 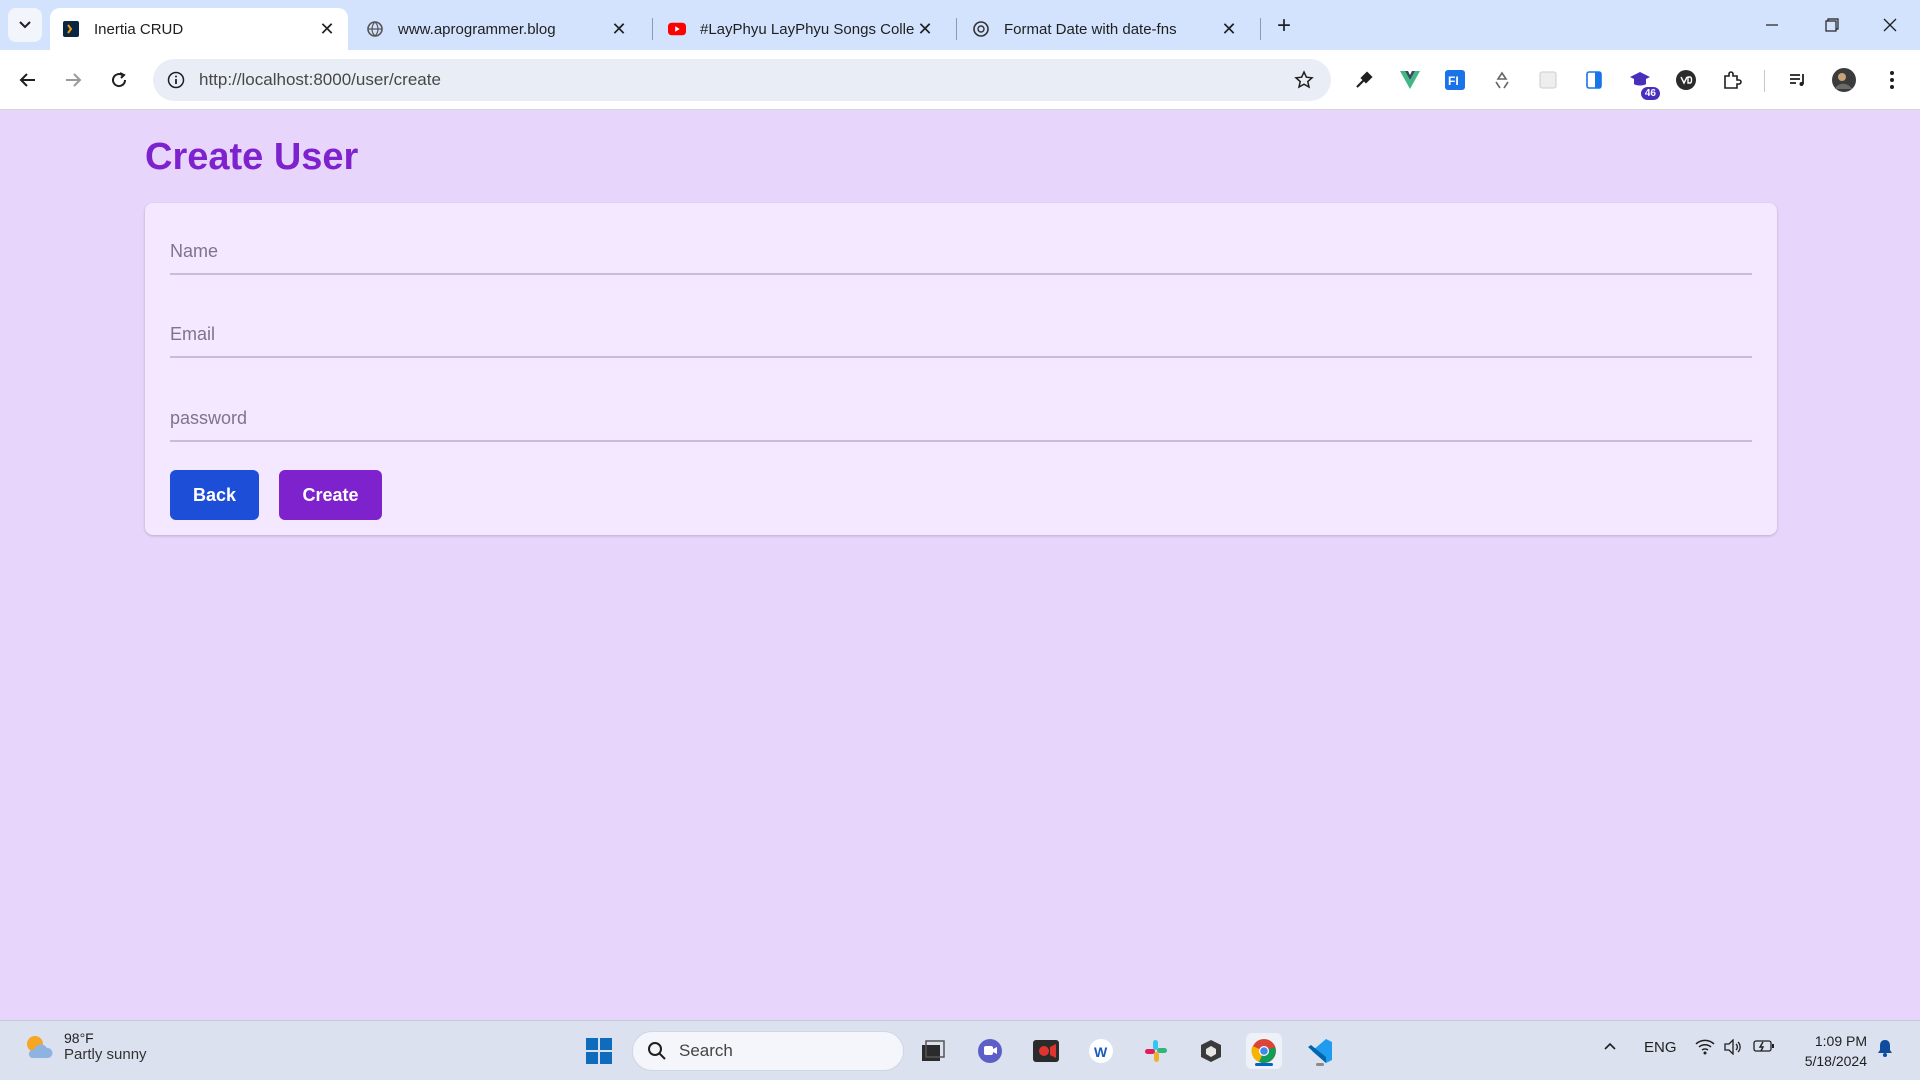 What do you see at coordinates (330, 495) in the screenshot?
I see `create-button: Create` at bounding box center [330, 495].